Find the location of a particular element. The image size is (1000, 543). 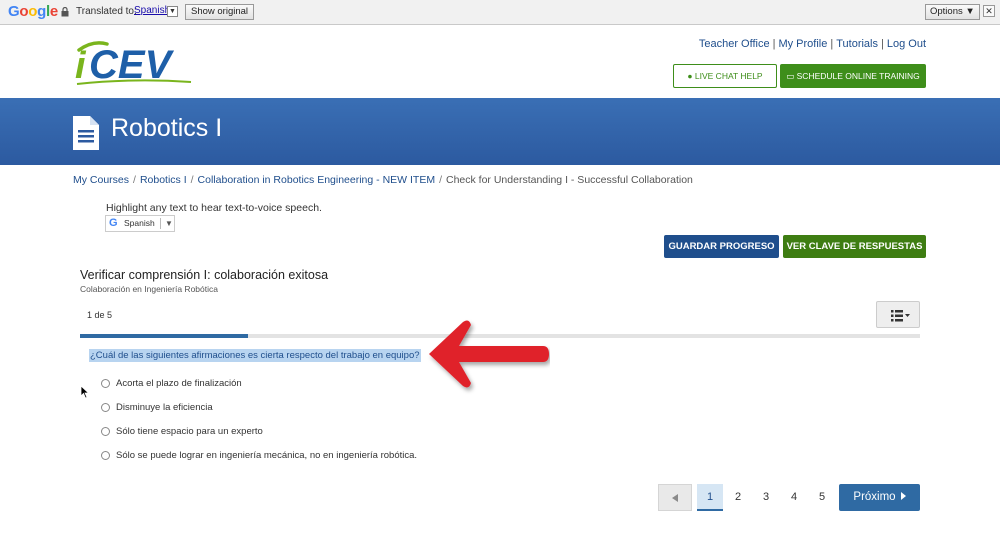

red-arrow-annotation is located at coordinates (489, 354).